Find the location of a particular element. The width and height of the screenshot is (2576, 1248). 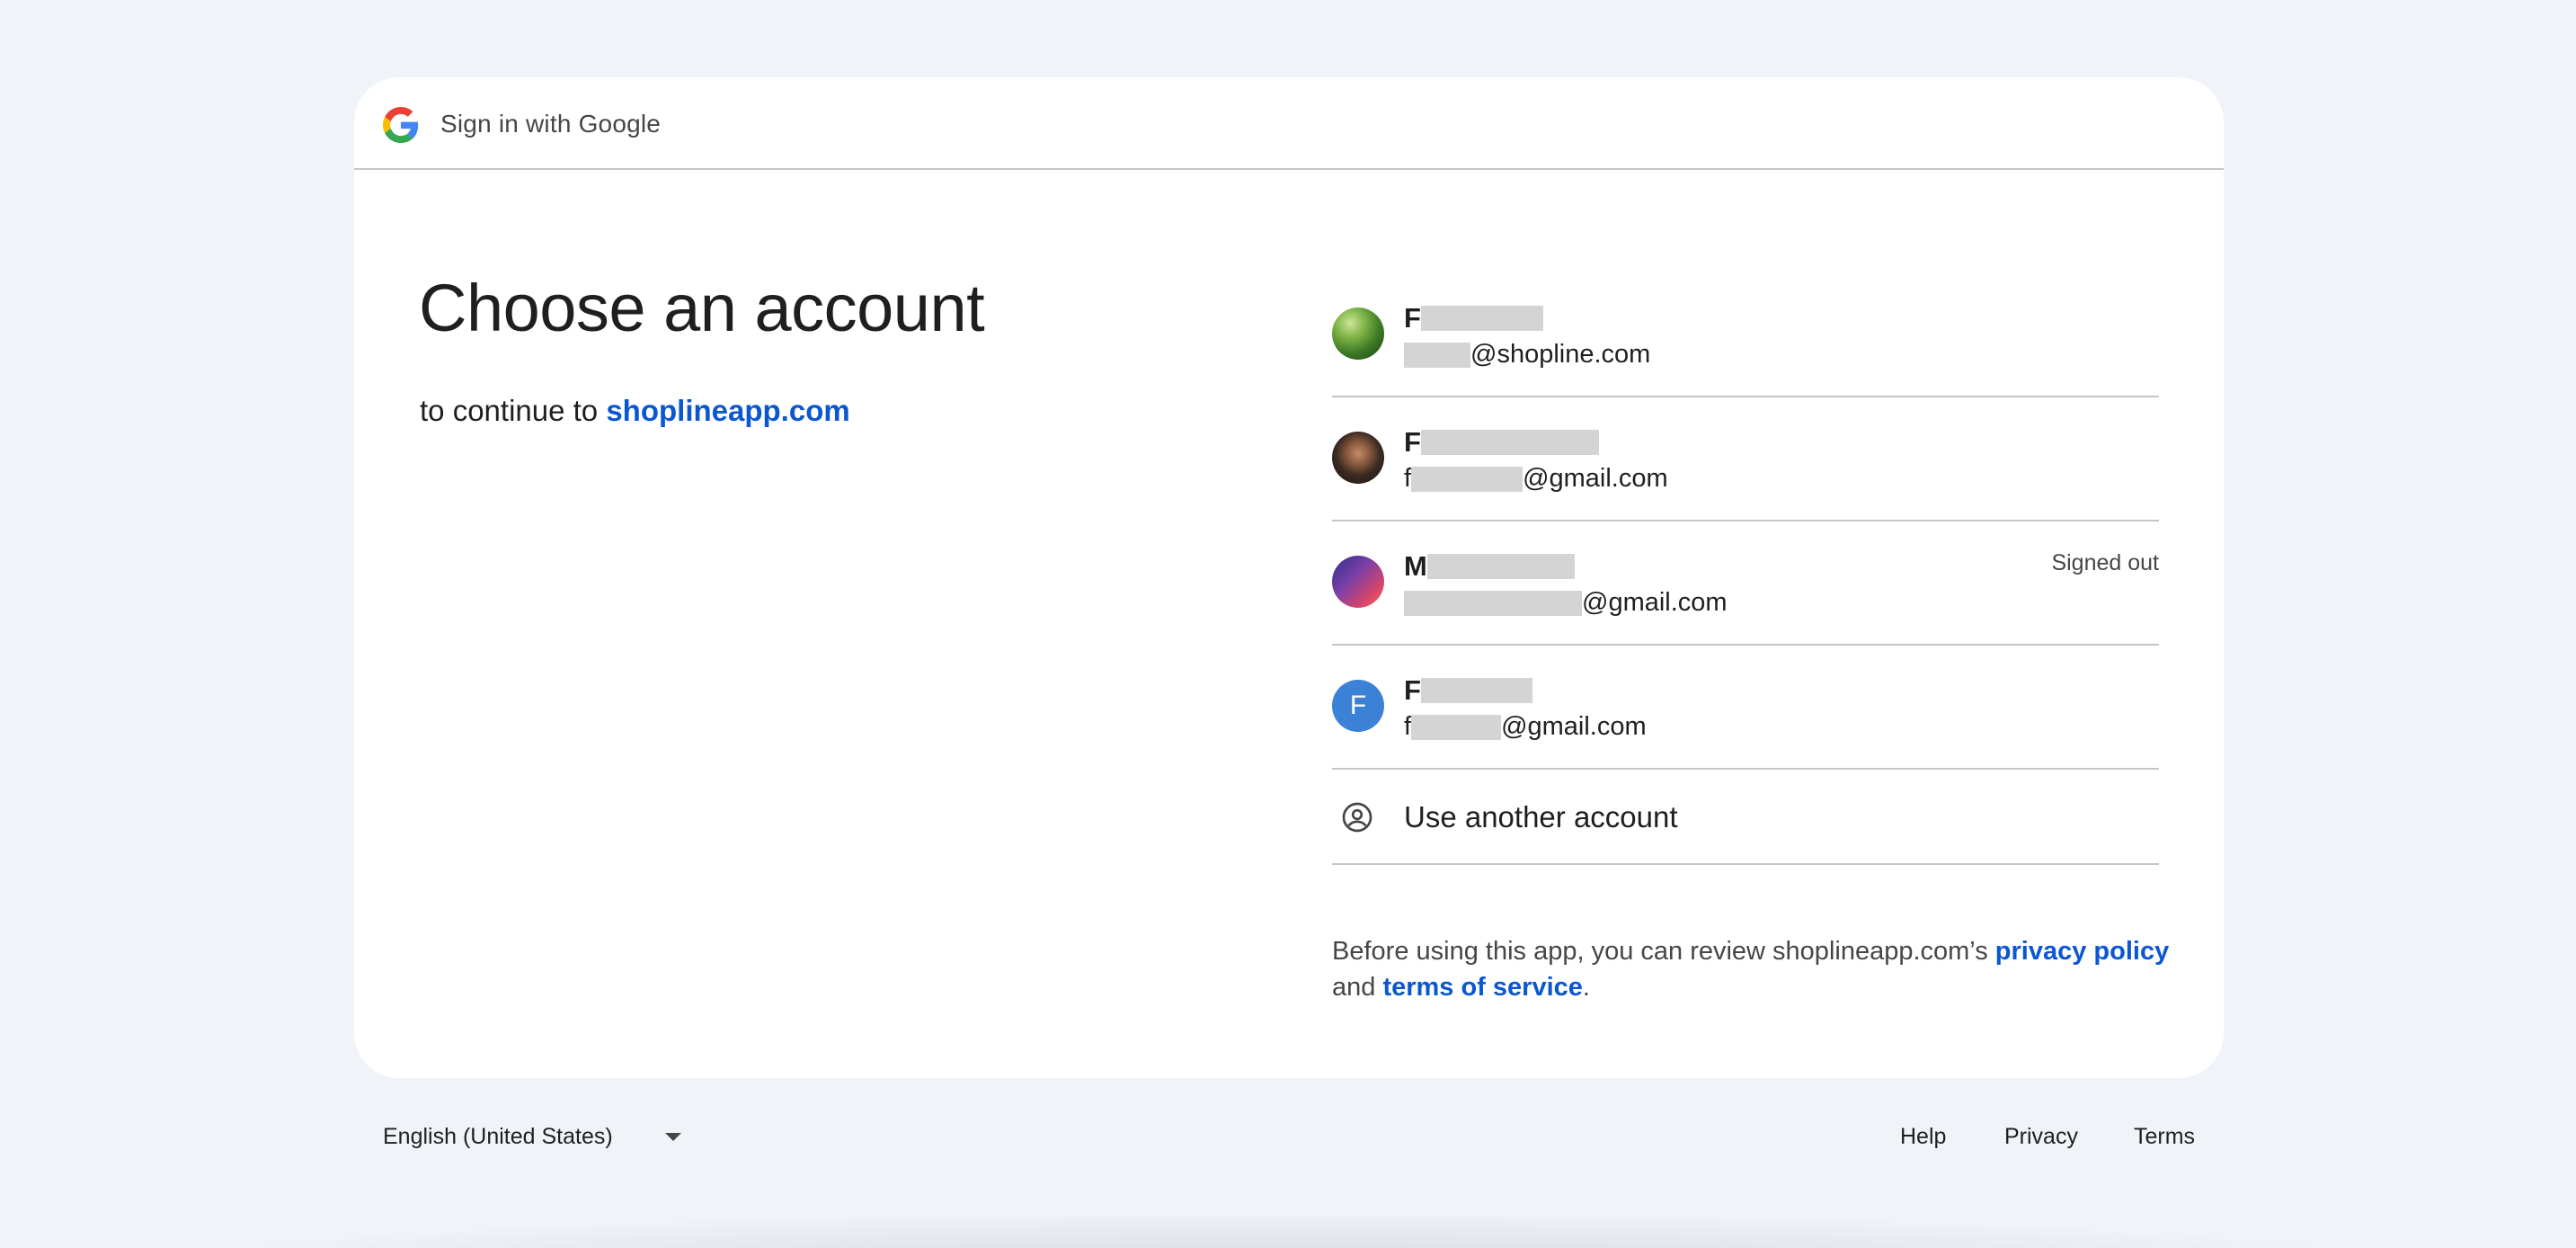

disclaimer-period: . is located at coordinates (1586, 988).